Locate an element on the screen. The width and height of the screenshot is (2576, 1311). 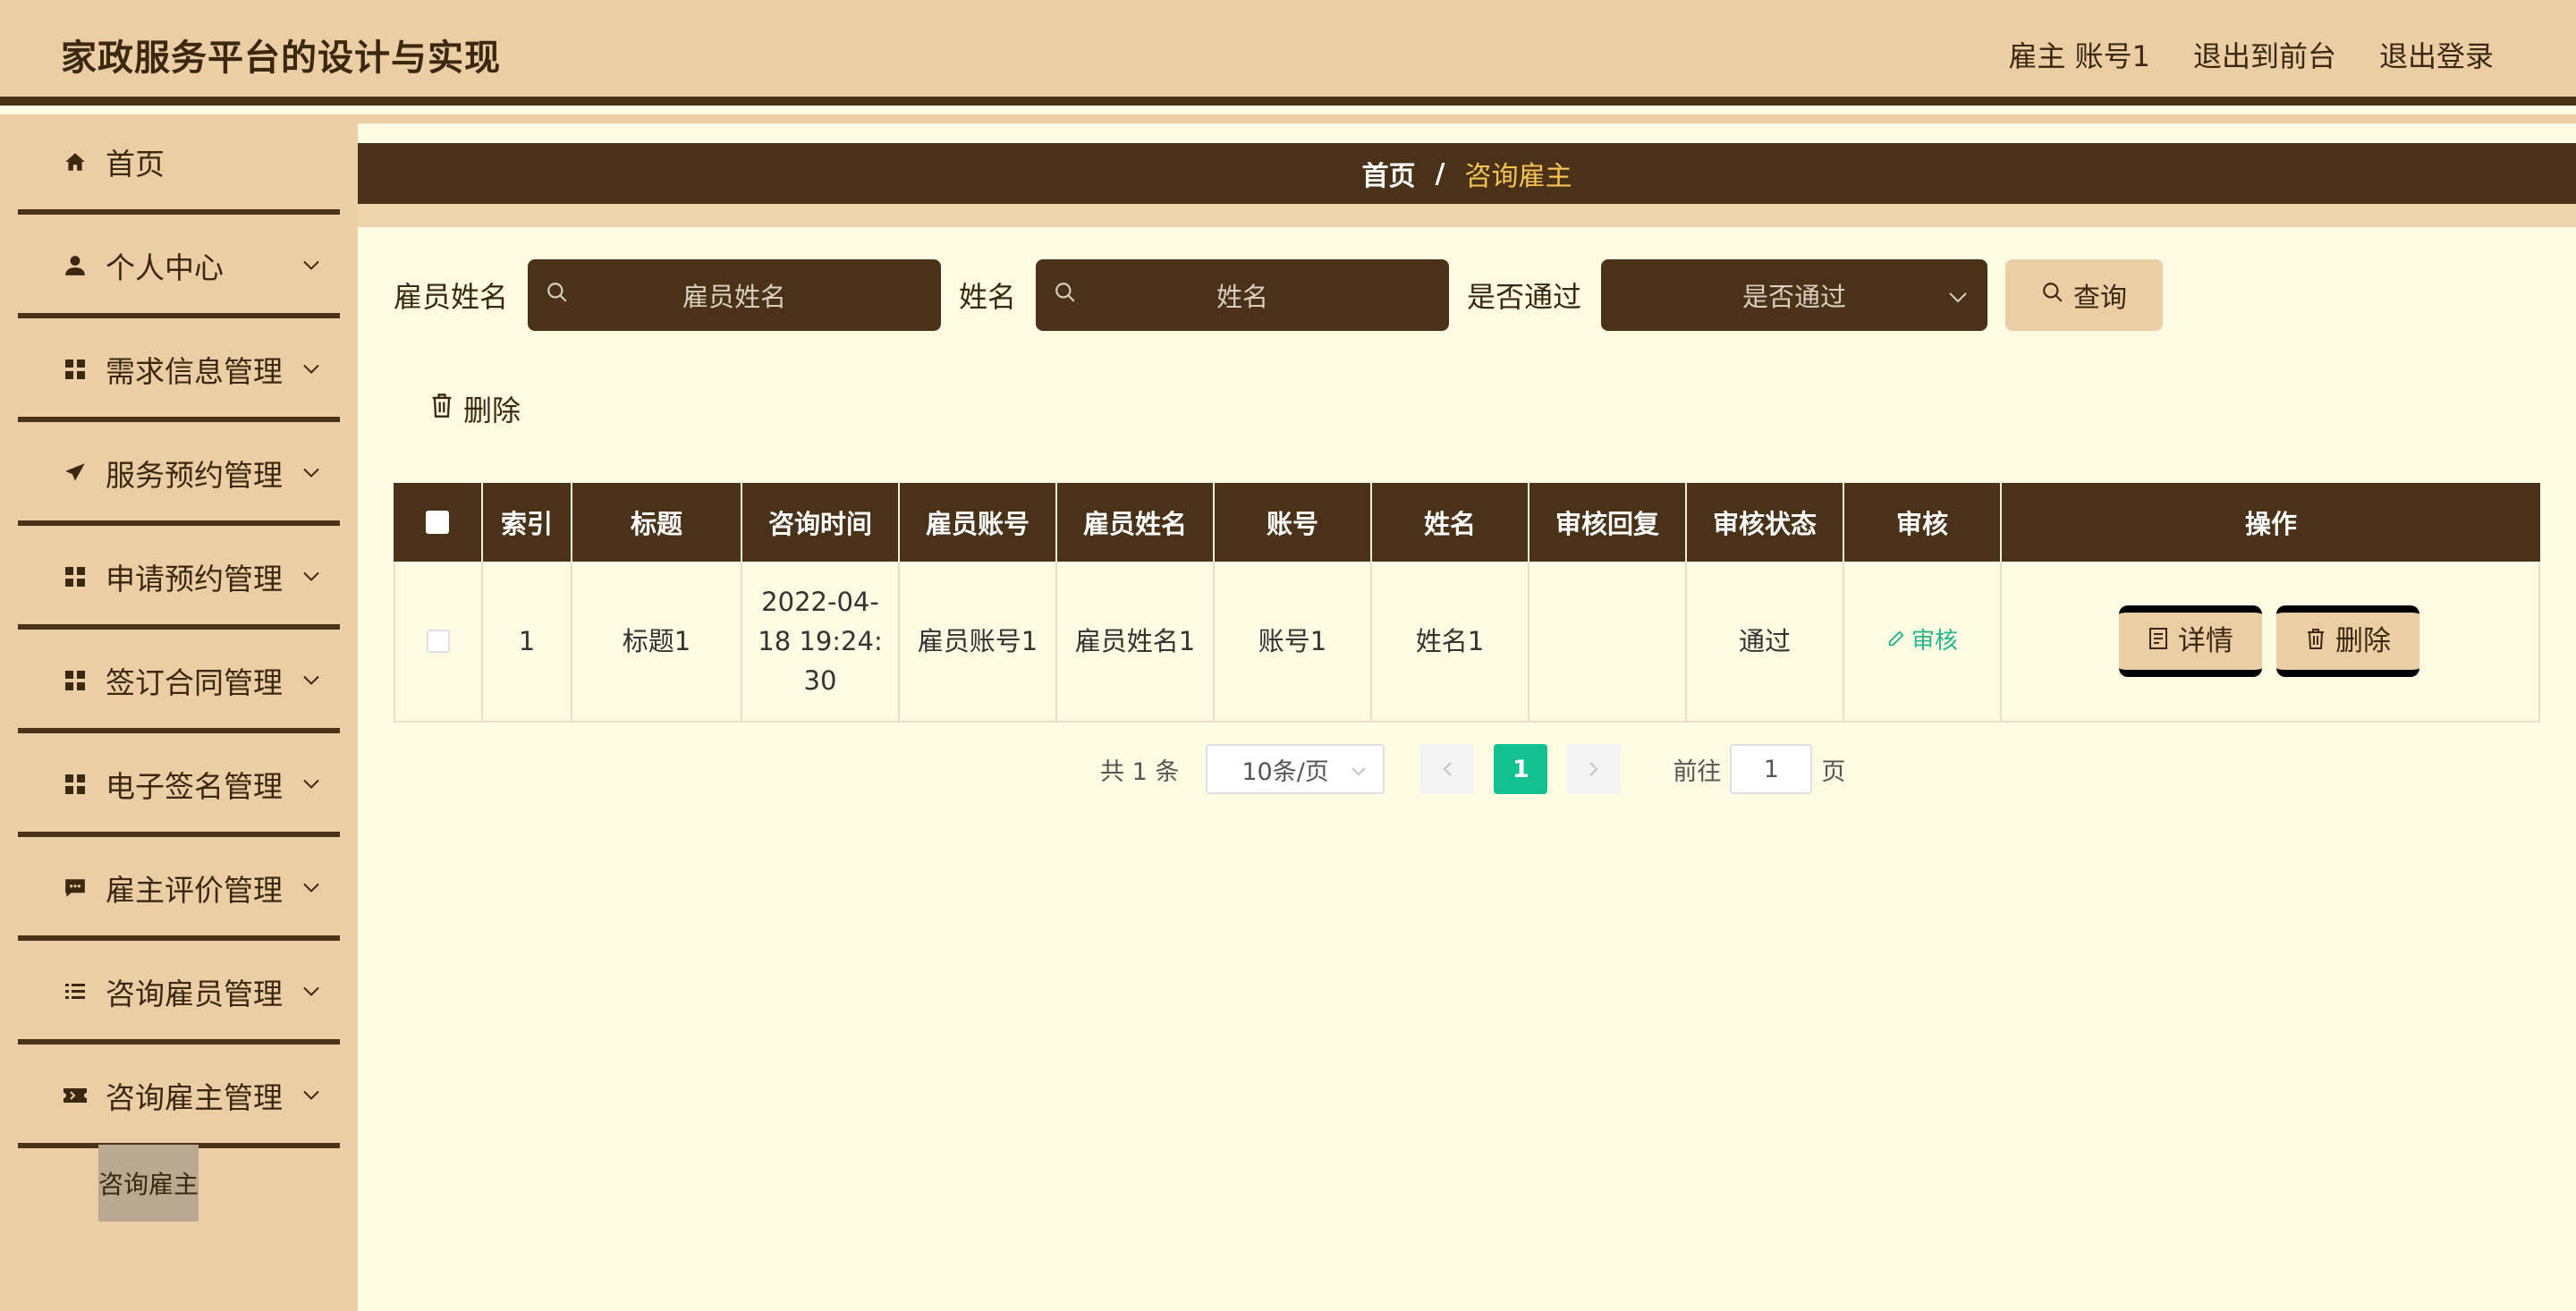
header-cell: 索引 is located at coordinates (527, 522).